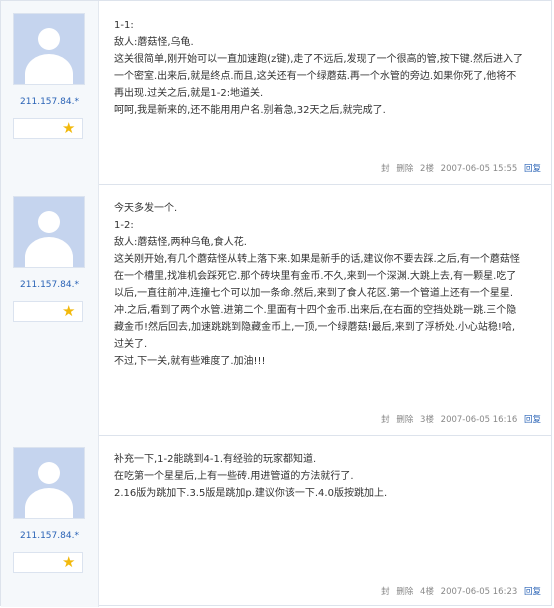 The width and height of the screenshot is (554, 608). Describe the element at coordinates (124, 225) in the screenshot. I see `post-line: 1-2:` at that location.